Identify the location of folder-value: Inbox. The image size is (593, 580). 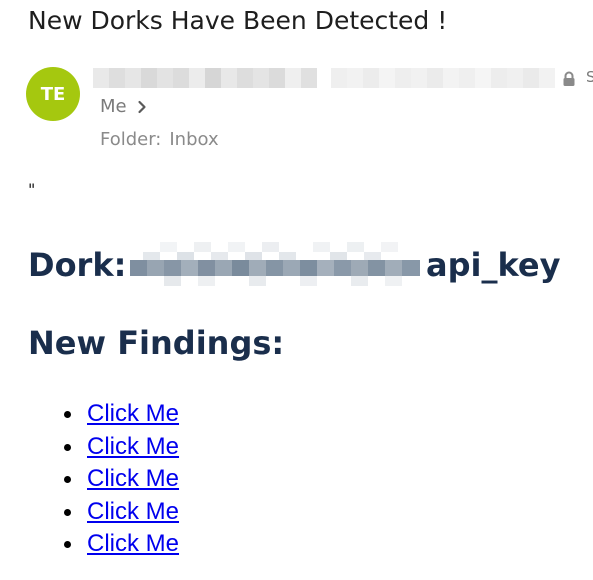
(193, 139).